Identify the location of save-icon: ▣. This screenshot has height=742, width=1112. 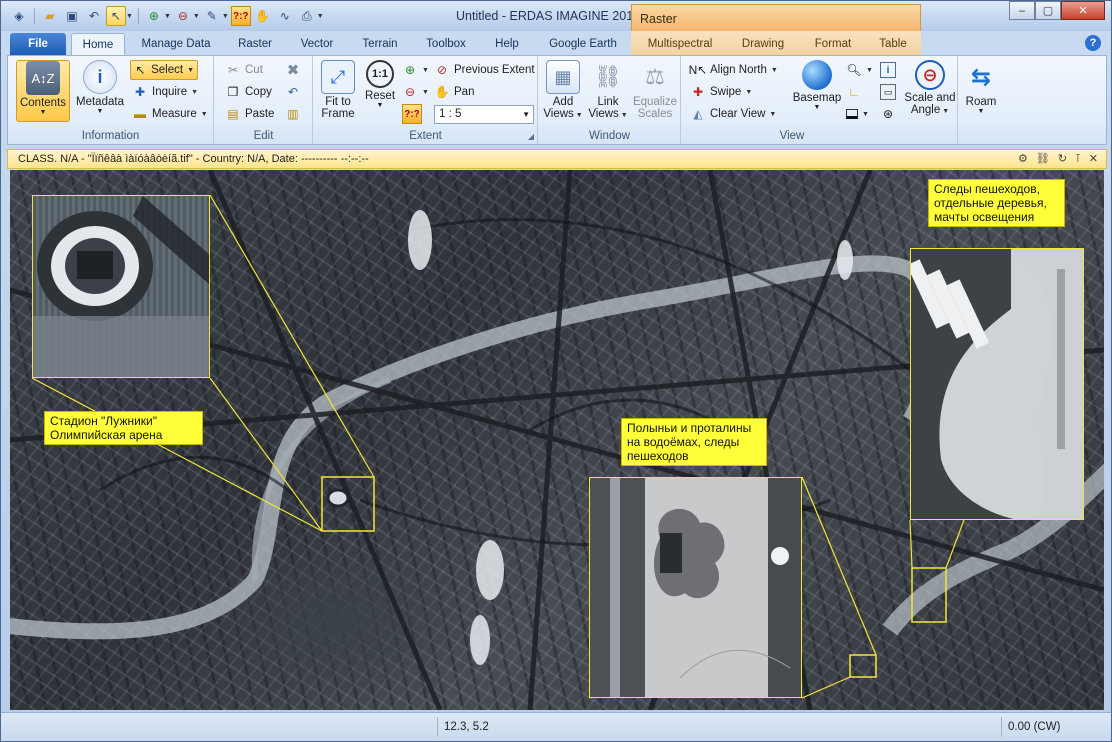
(72, 16).